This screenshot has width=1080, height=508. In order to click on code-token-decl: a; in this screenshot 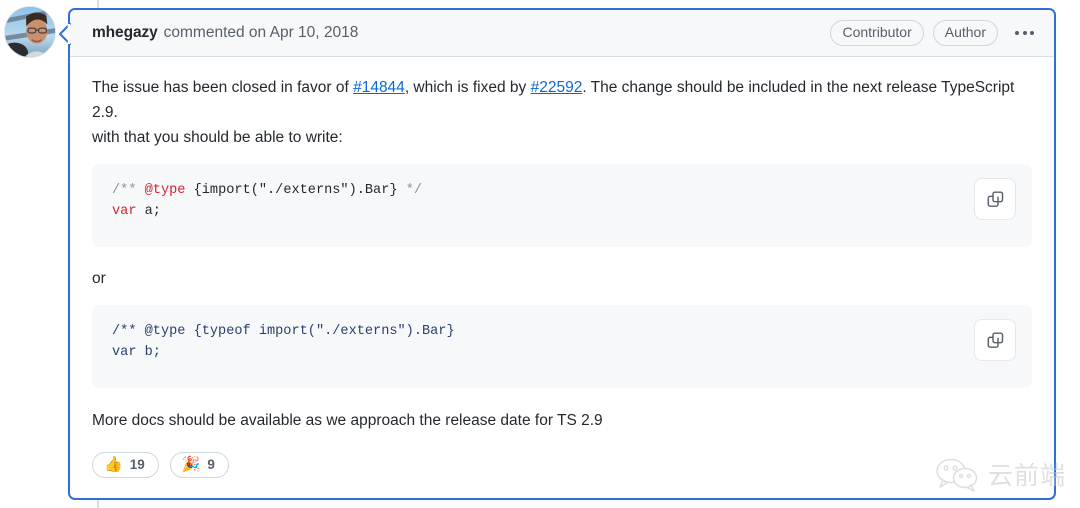, I will do `click(148, 211)`.